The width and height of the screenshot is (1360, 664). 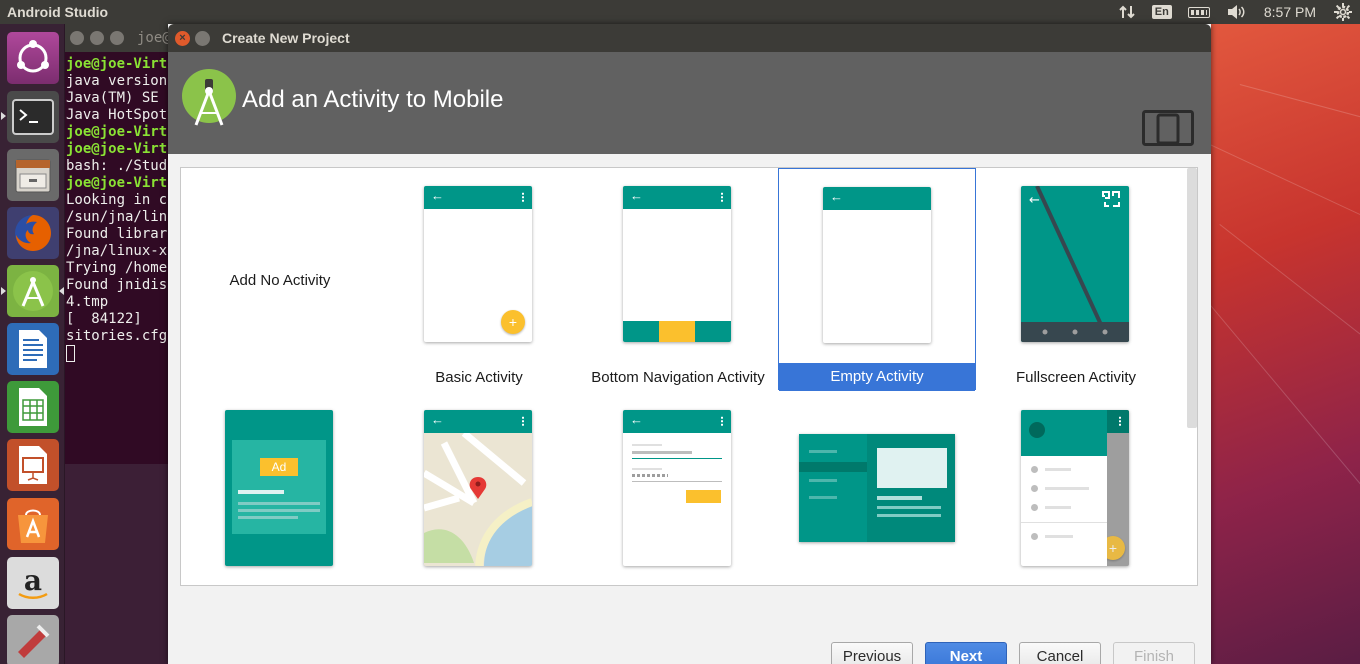 I want to click on svg-text: a, so click(x=33, y=580).